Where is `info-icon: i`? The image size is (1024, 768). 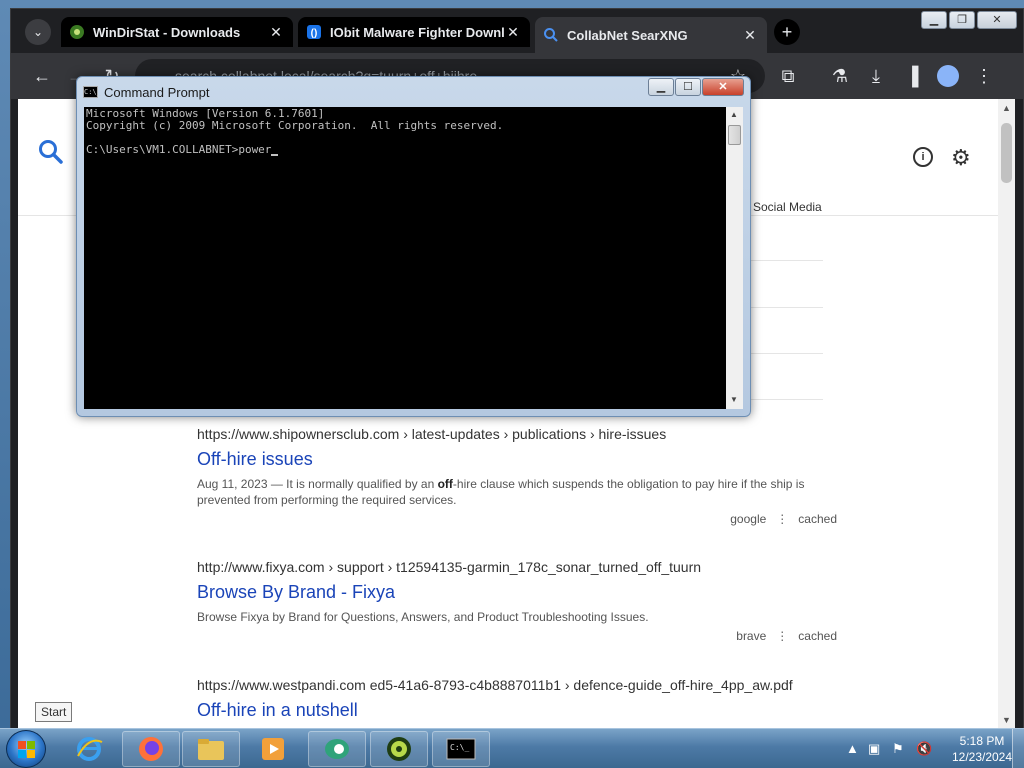
info-icon: i is located at coordinates (923, 157).